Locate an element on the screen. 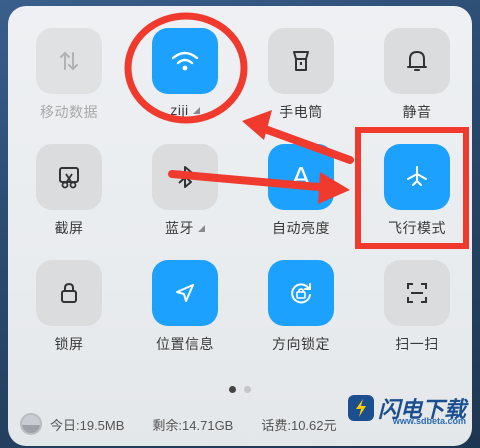 This screenshot has height=448, width=480. toggle-mute is located at coordinates (417, 61).